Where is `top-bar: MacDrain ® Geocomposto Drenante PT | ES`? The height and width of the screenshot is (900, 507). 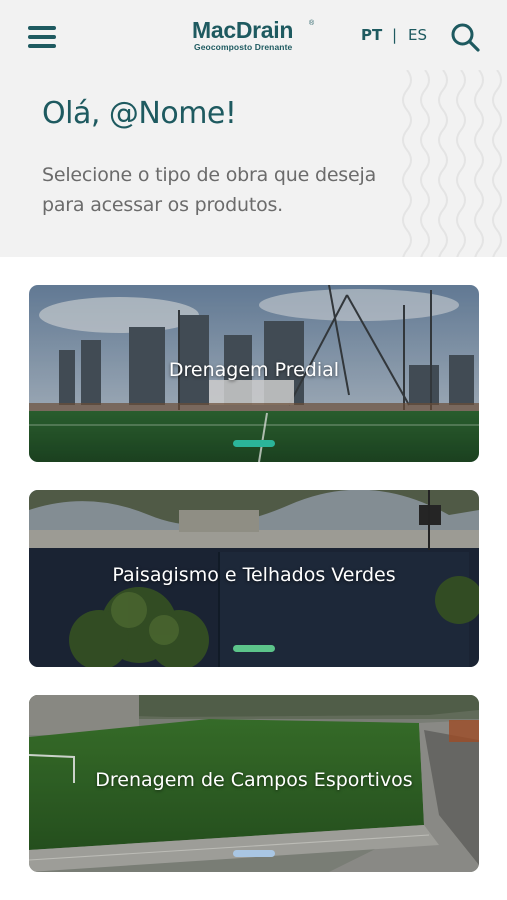 top-bar: MacDrain ® Geocomposto Drenante PT | ES is located at coordinates (253, 36).